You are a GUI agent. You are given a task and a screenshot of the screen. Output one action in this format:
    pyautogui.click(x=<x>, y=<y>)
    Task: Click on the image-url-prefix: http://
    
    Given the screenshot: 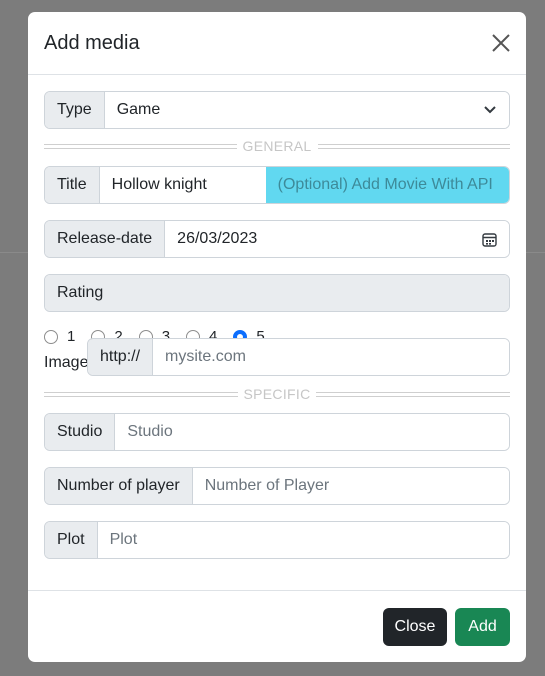 What is the action you would take?
    pyautogui.click(x=121, y=357)
    